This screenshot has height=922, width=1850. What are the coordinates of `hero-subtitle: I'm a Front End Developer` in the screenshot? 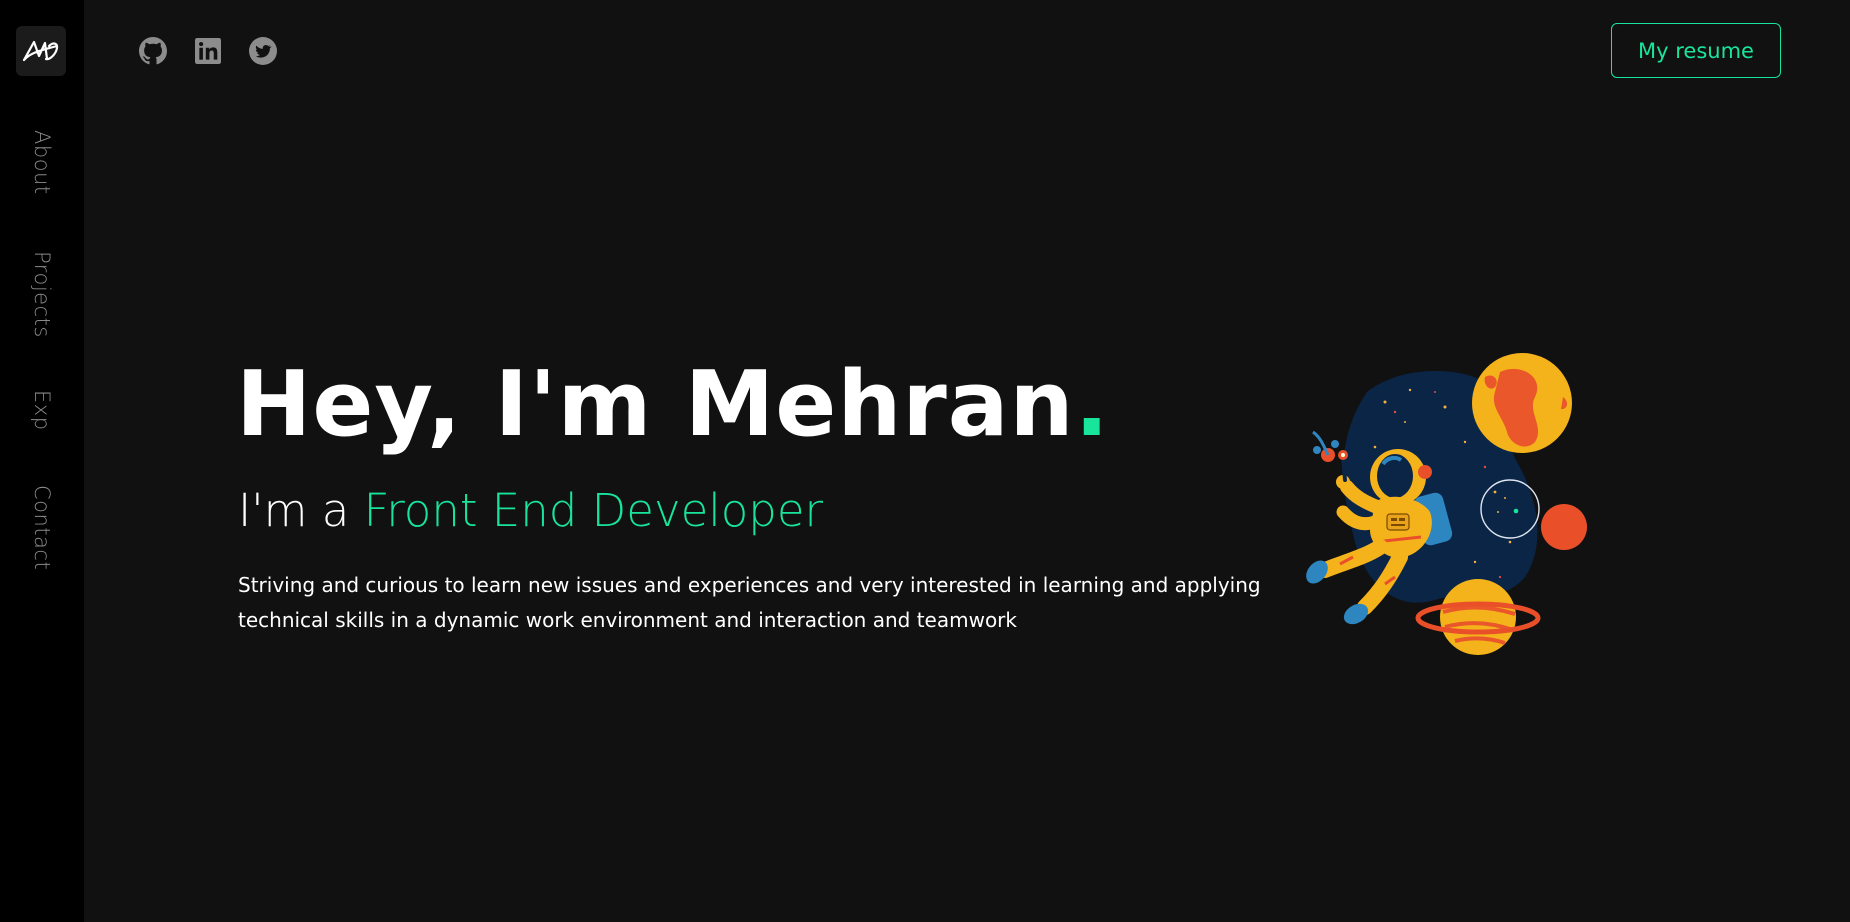 It's located at (530, 511).